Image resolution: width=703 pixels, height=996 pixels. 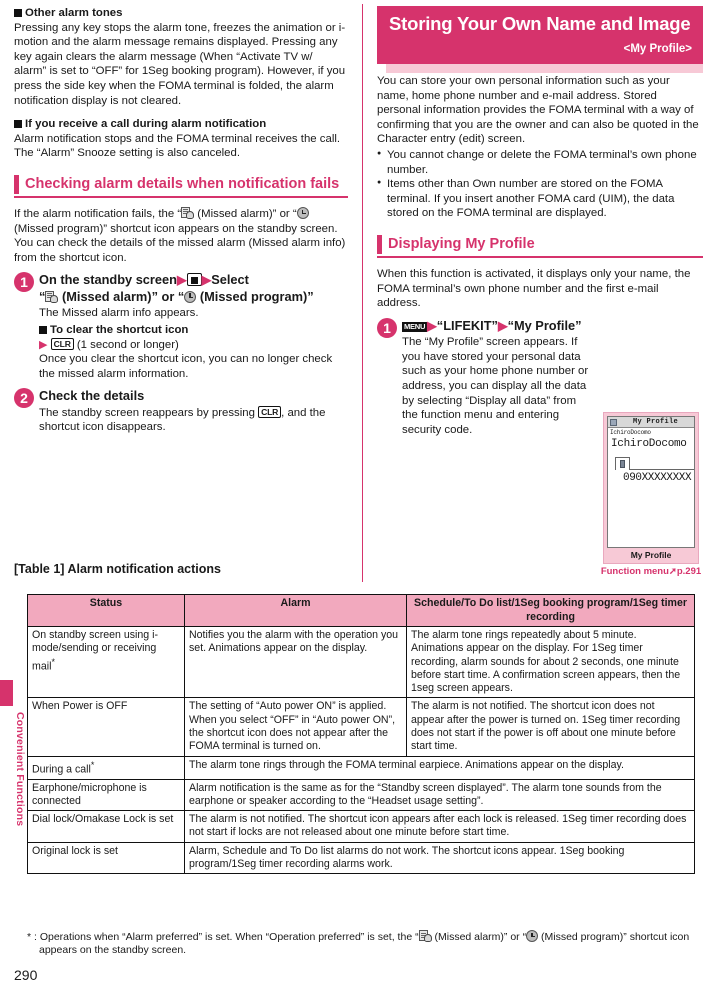 What do you see at coordinates (540, 246) in the screenshot?
I see `section-header-displaying-my-profile: Displaying My Profile` at bounding box center [540, 246].